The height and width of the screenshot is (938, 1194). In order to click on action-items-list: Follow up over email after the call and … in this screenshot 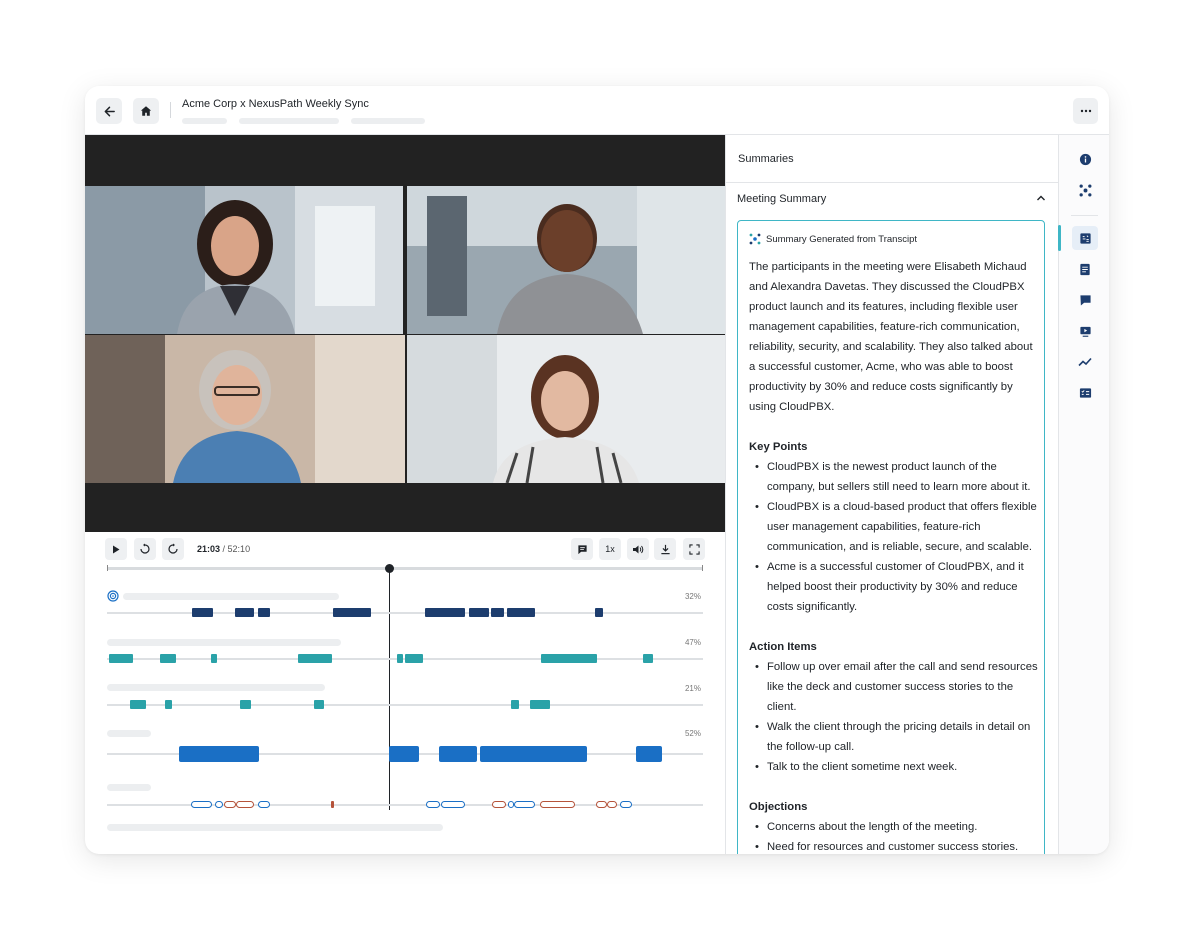, I will do `click(894, 717)`.